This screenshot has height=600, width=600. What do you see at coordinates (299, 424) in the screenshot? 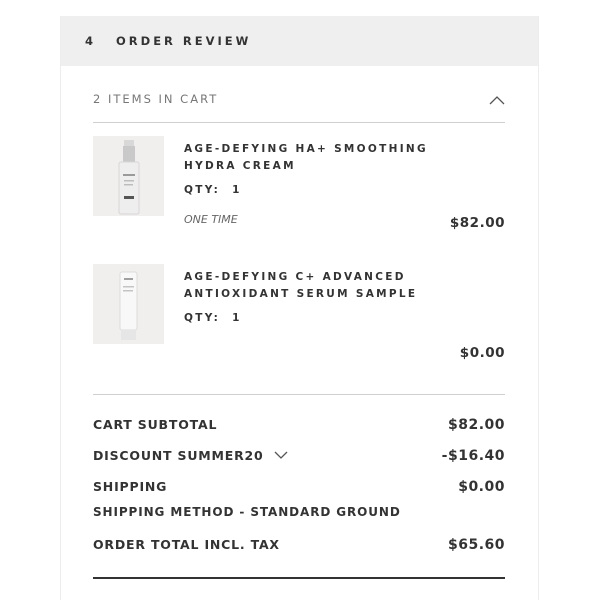
I see `subtotal-row: CART SUBTOTAL $82.00` at bounding box center [299, 424].